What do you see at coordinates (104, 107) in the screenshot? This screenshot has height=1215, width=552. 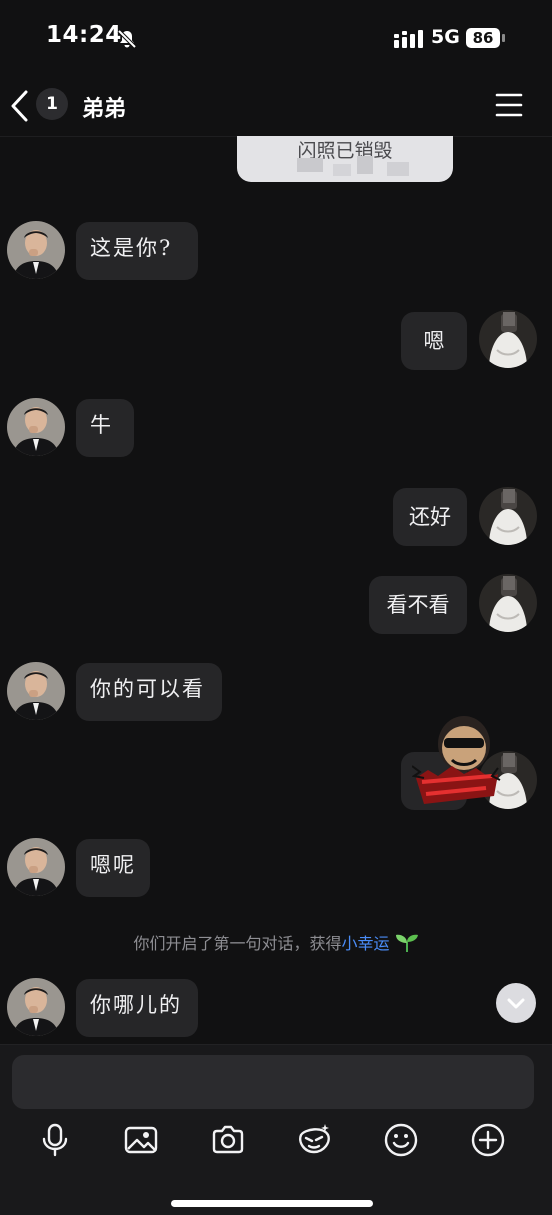 I see `chat-title: 弟弟` at bounding box center [104, 107].